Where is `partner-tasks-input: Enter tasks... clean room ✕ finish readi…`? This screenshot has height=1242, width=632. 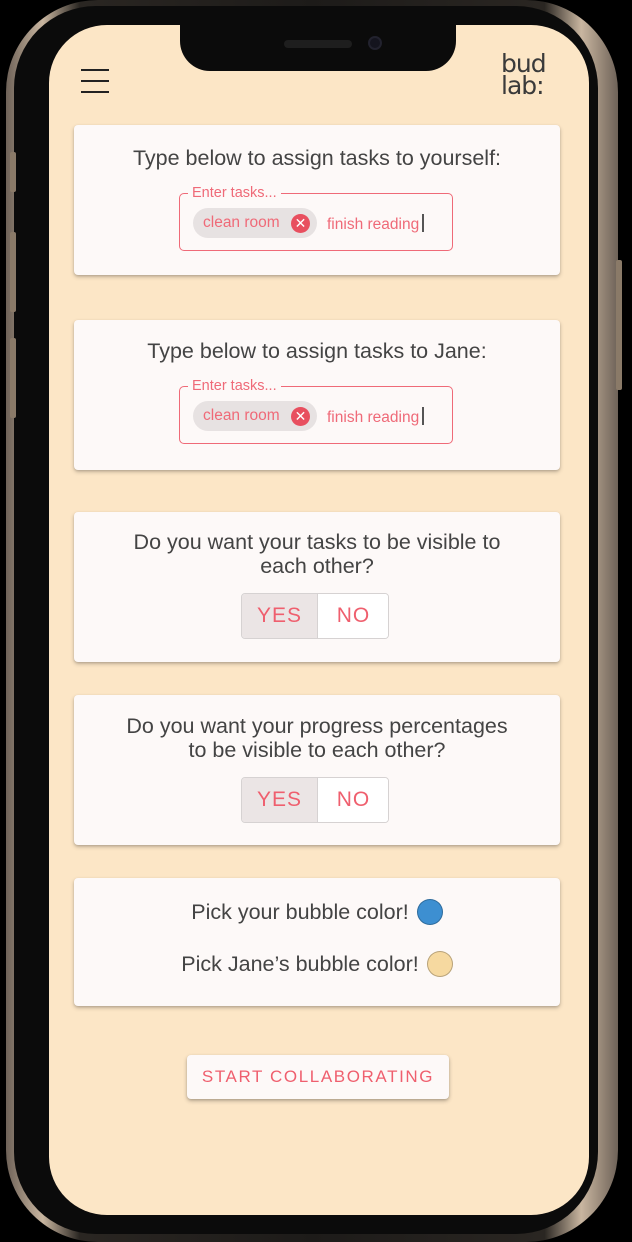 partner-tasks-input: Enter tasks... clean room ✕ finish readi… is located at coordinates (316, 410).